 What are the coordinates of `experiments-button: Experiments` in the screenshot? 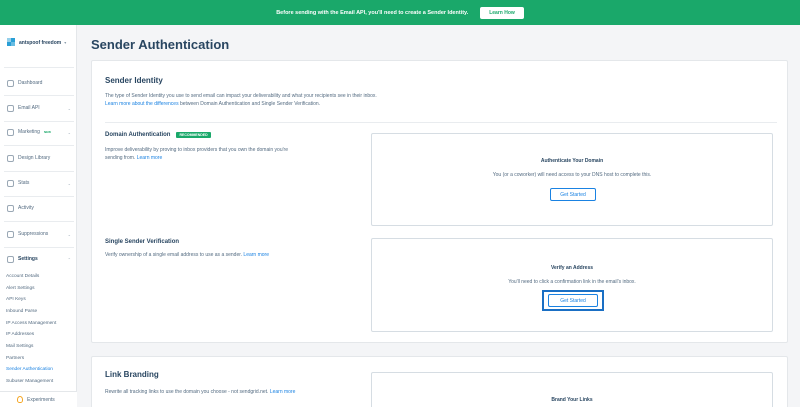 It's located at (38, 399).